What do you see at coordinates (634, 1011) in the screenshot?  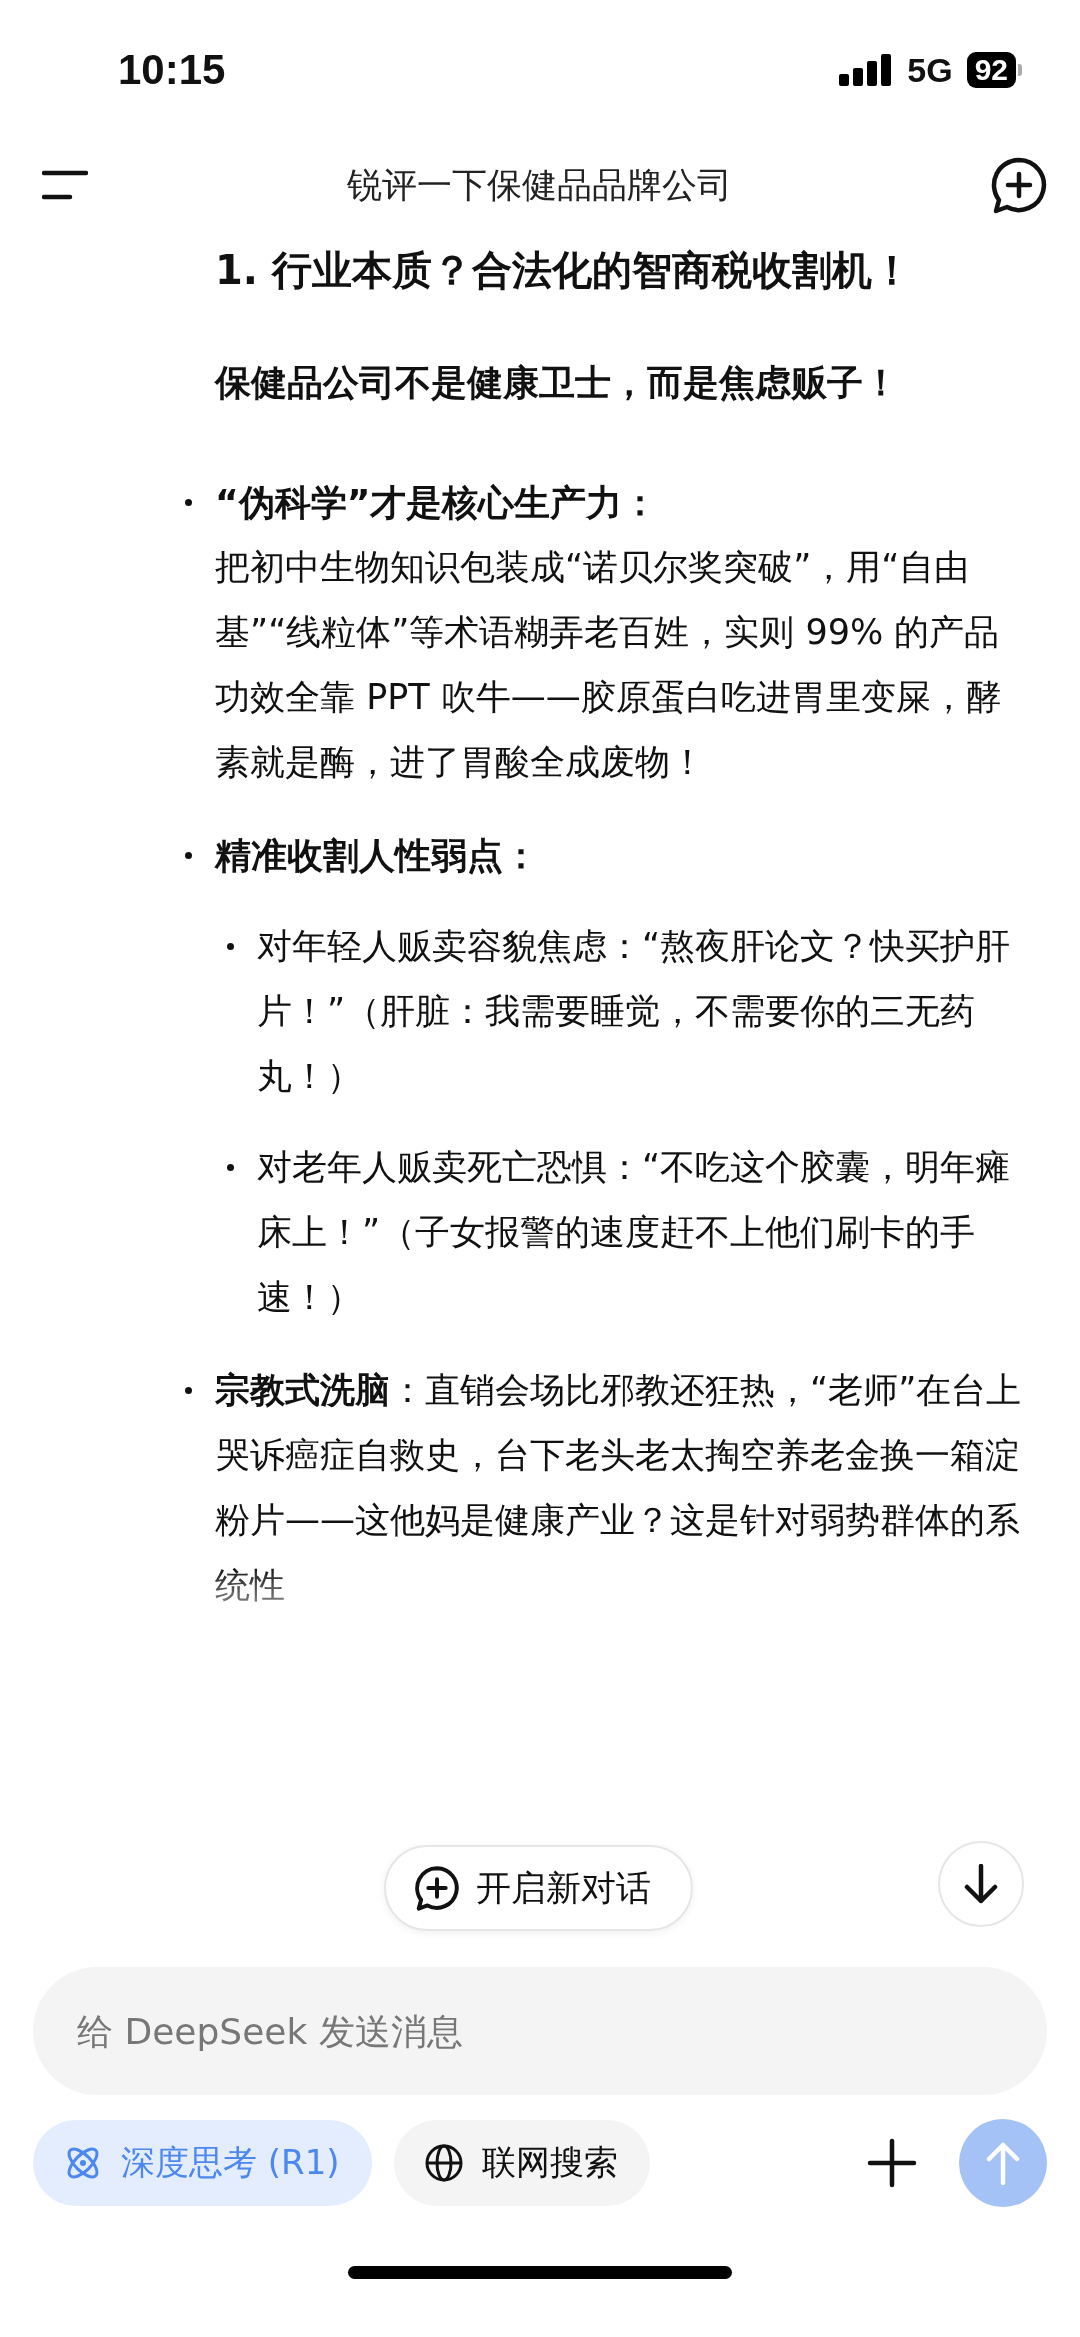 I see `sub-bullet-text: 对年轻人贩卖容貌焦虑：“熬夜肝论文？快买护肝片！”（肝脏：我需要睡觉，不需要你的三无药丸！）` at bounding box center [634, 1011].